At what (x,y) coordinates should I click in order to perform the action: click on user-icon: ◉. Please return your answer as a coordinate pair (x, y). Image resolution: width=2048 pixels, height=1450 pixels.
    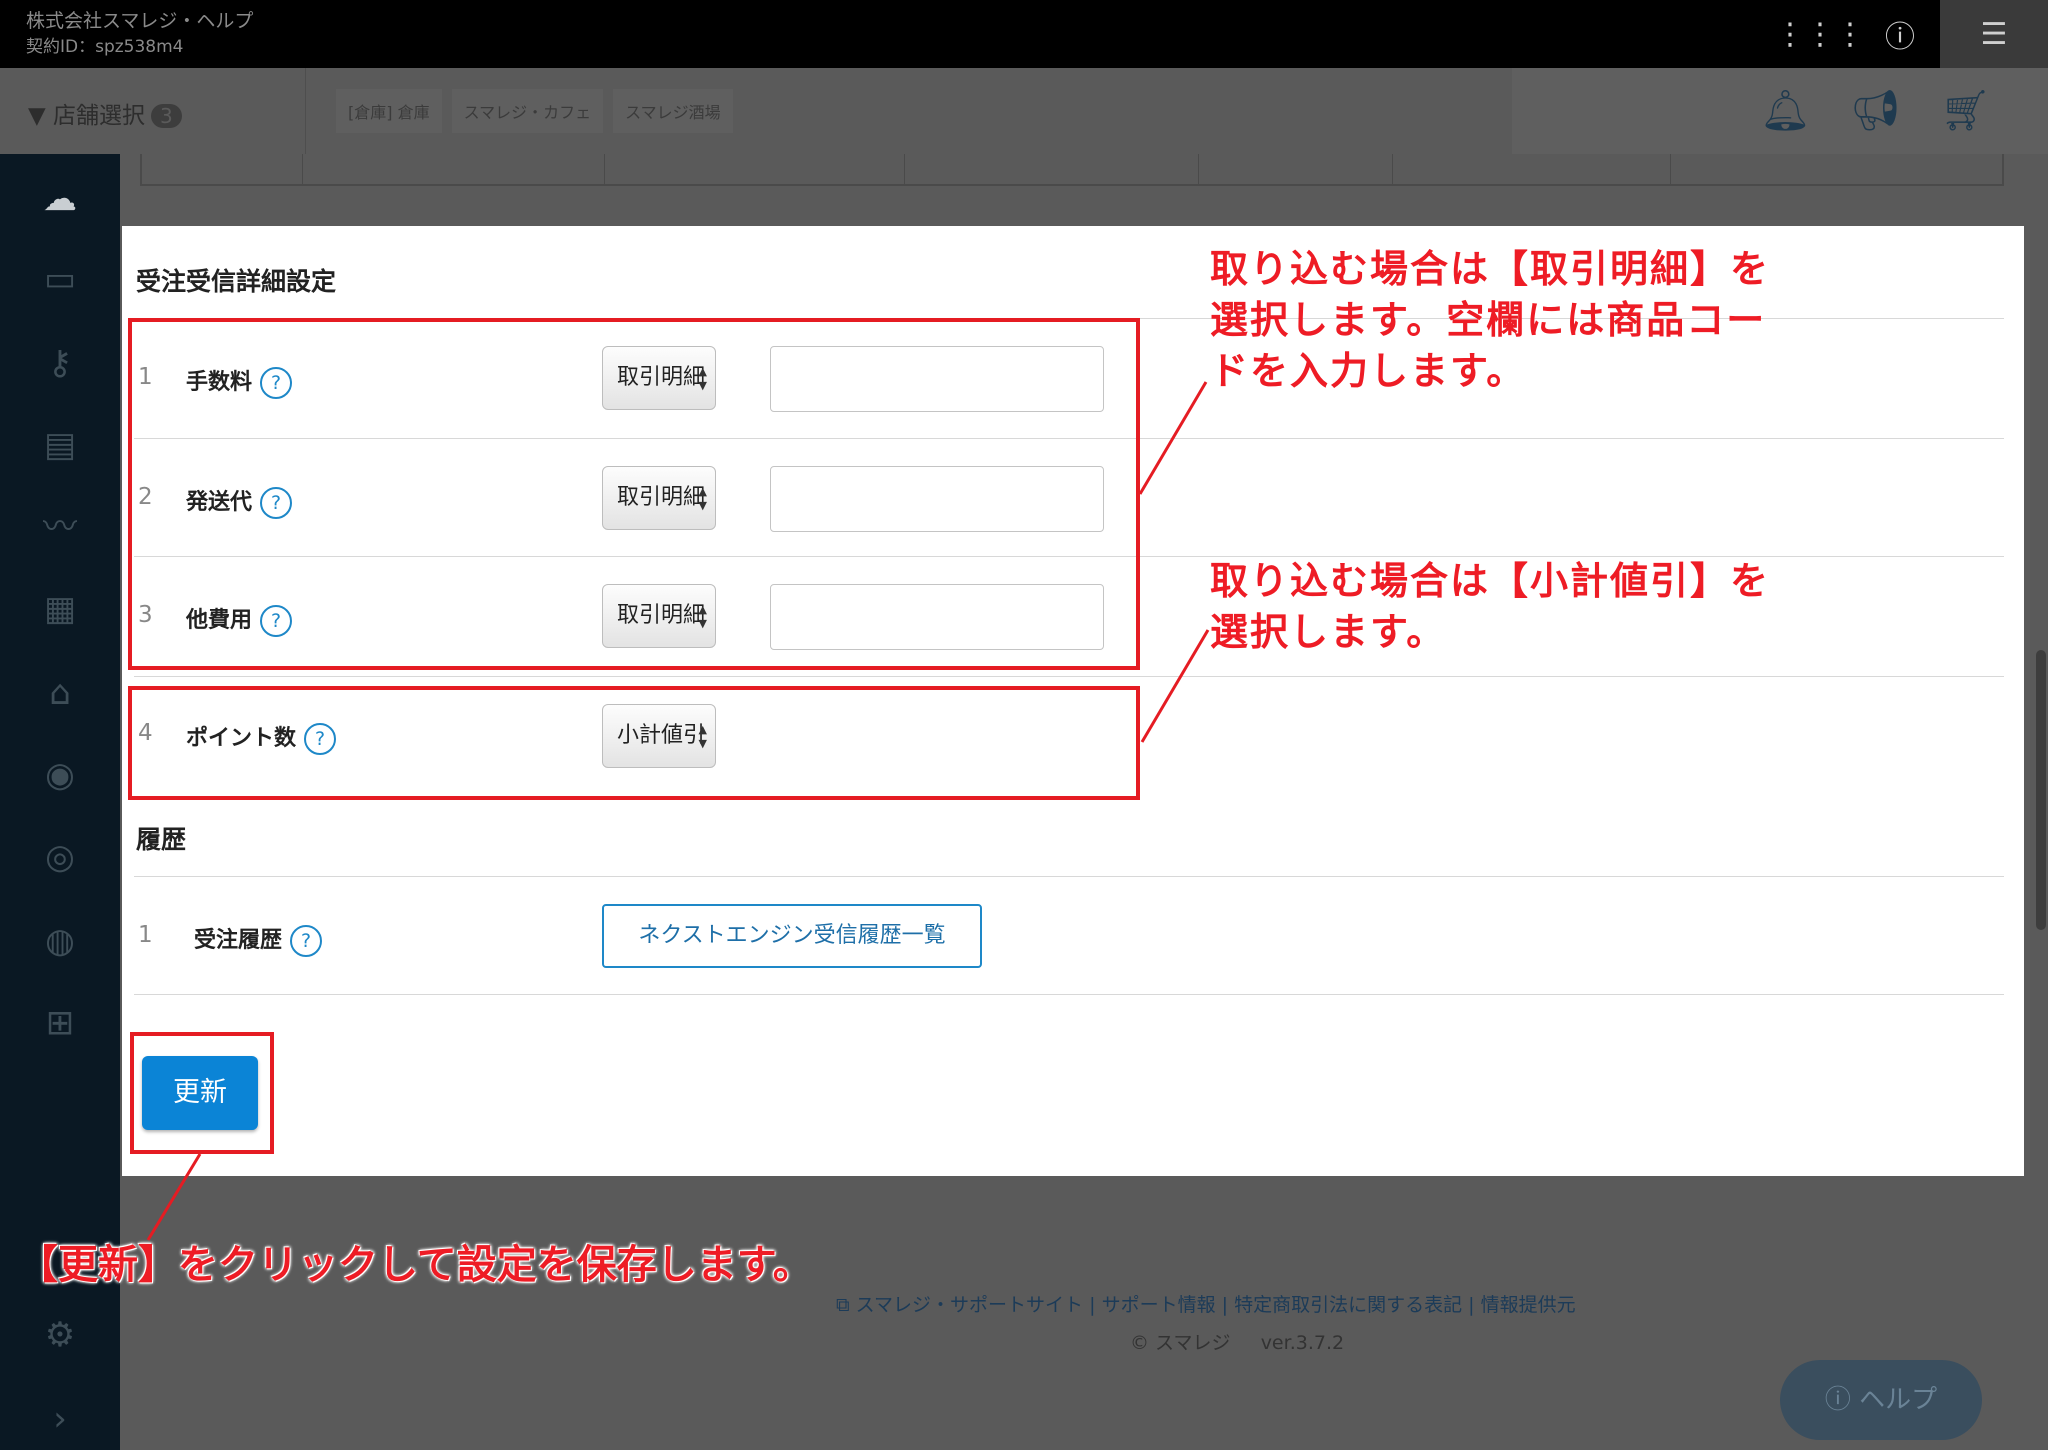
    Looking at the image, I should click on (60, 775).